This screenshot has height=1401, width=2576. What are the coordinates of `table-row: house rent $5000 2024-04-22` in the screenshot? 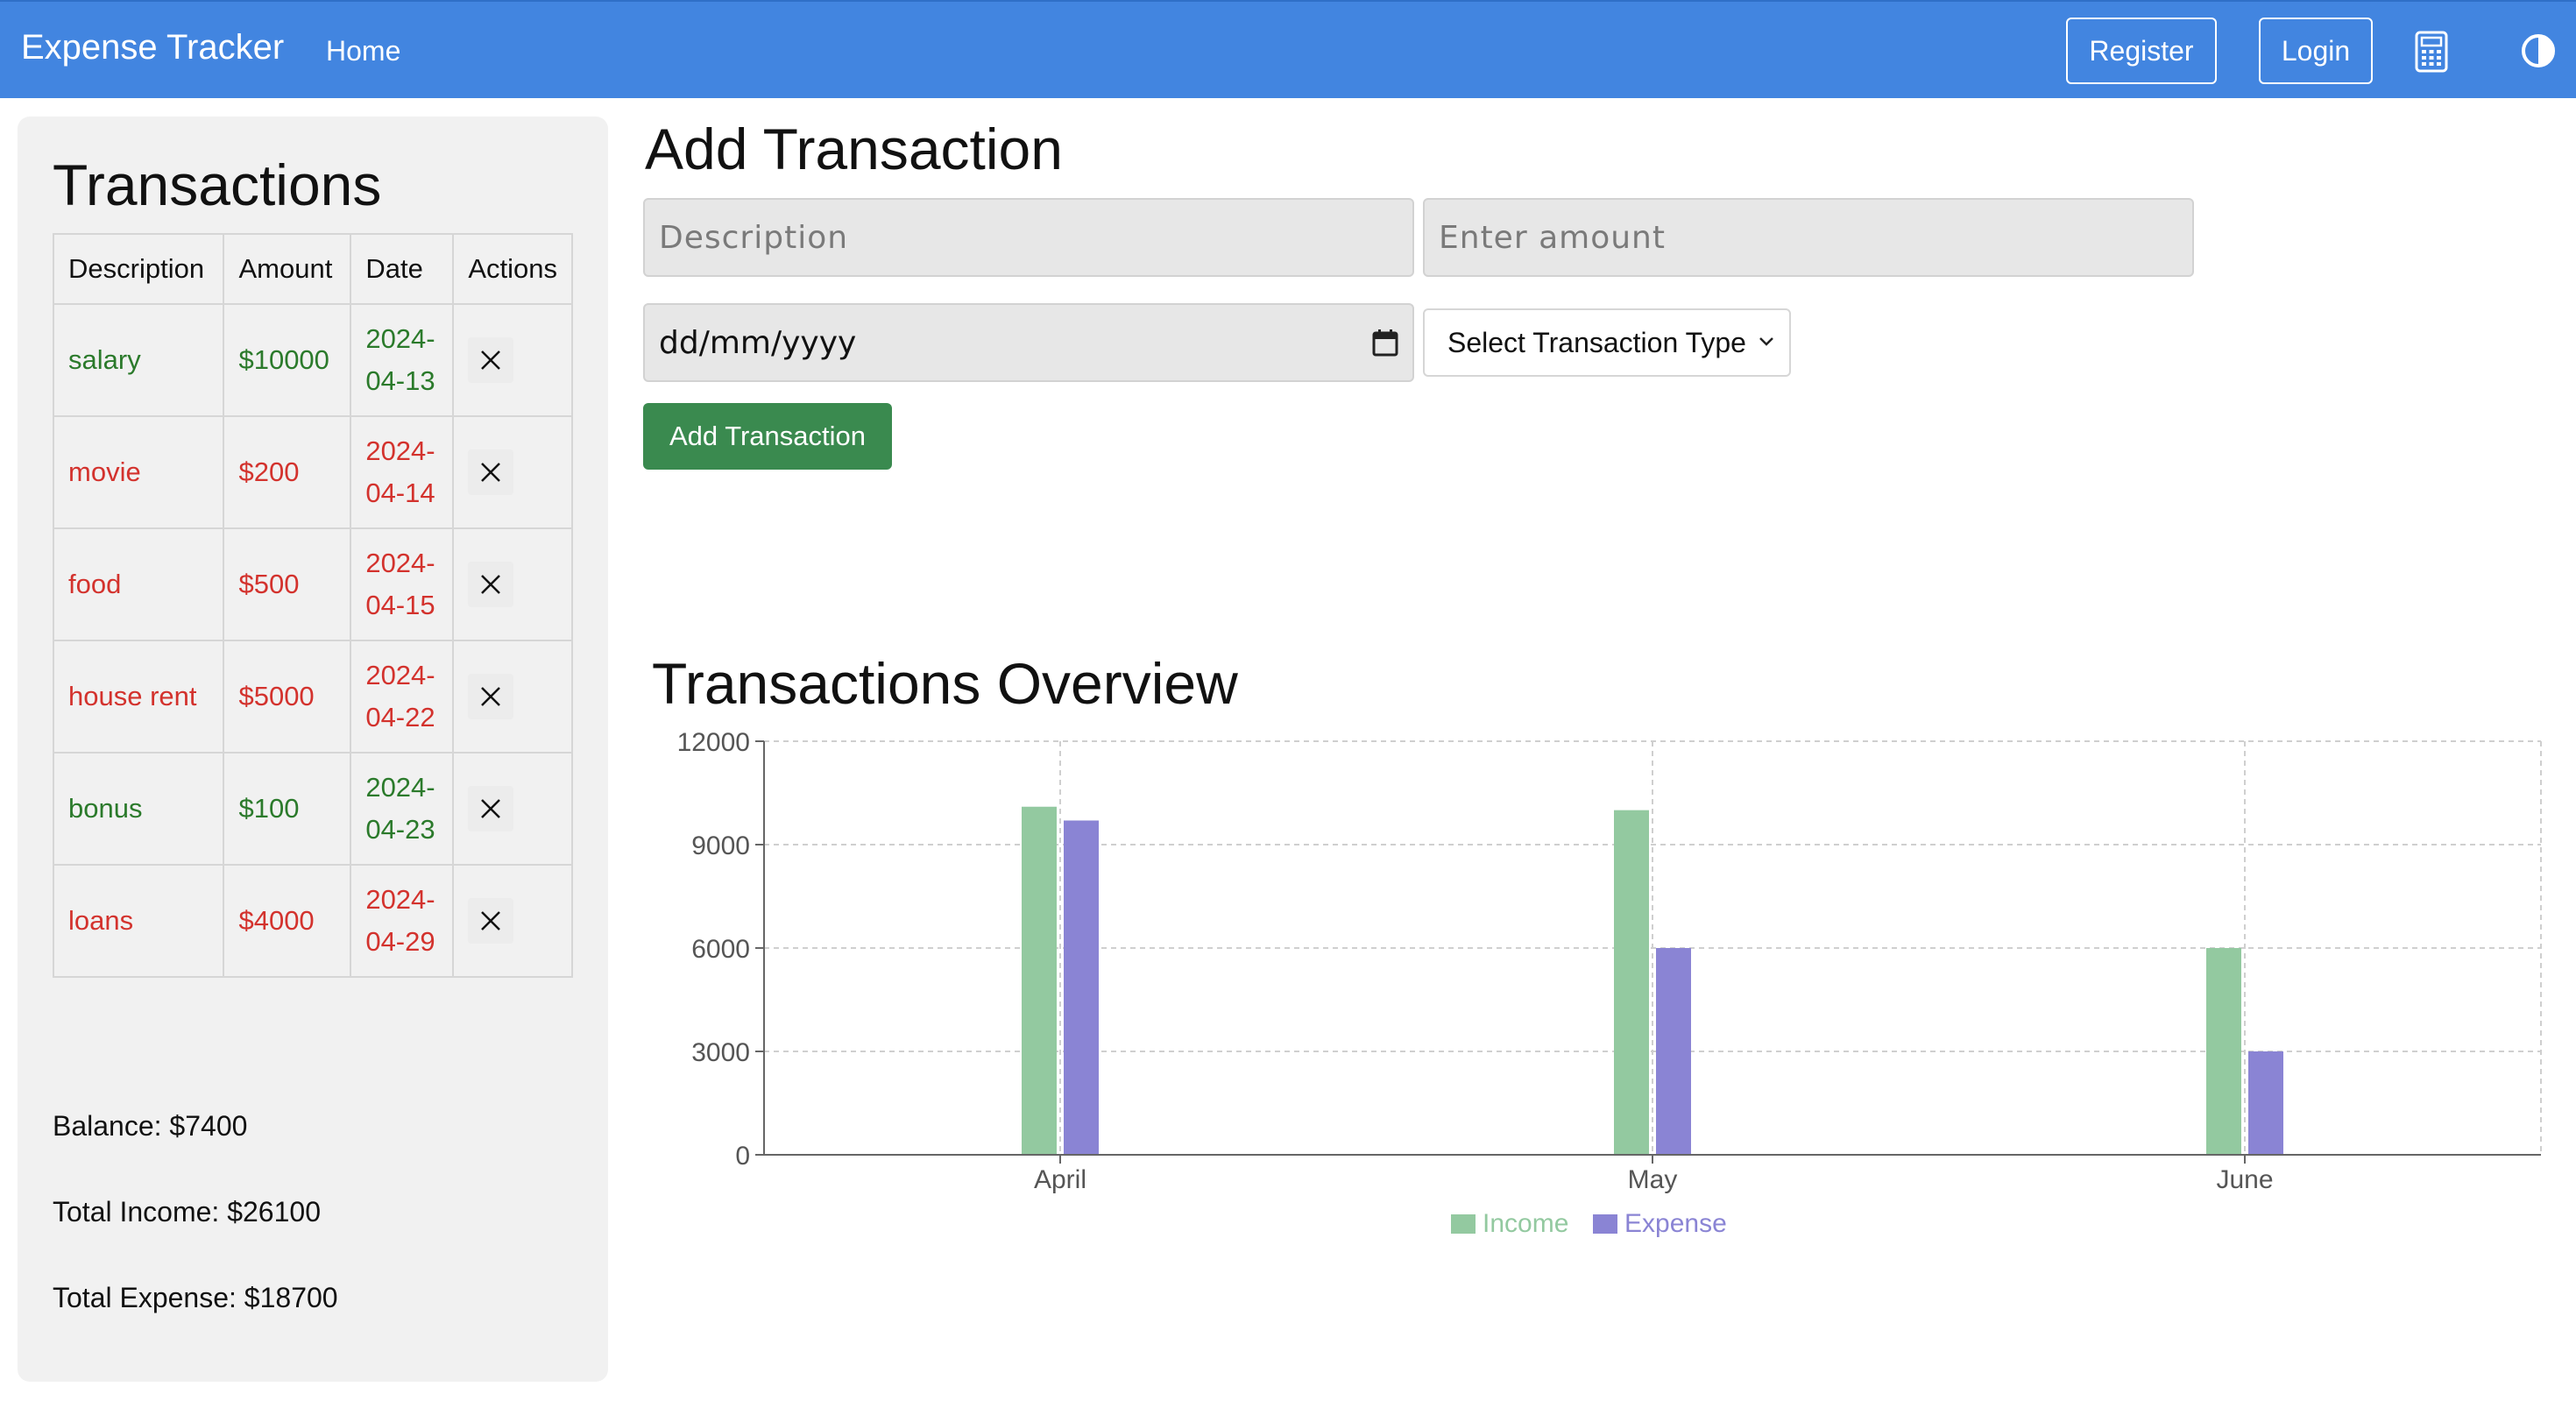 It's located at (312, 697).